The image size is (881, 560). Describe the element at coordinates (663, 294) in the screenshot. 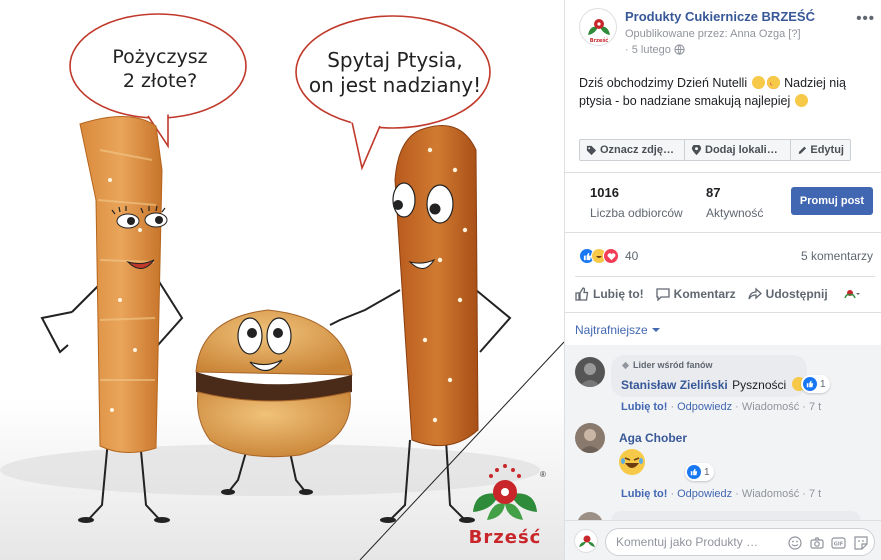

I see `comment-icon` at that location.